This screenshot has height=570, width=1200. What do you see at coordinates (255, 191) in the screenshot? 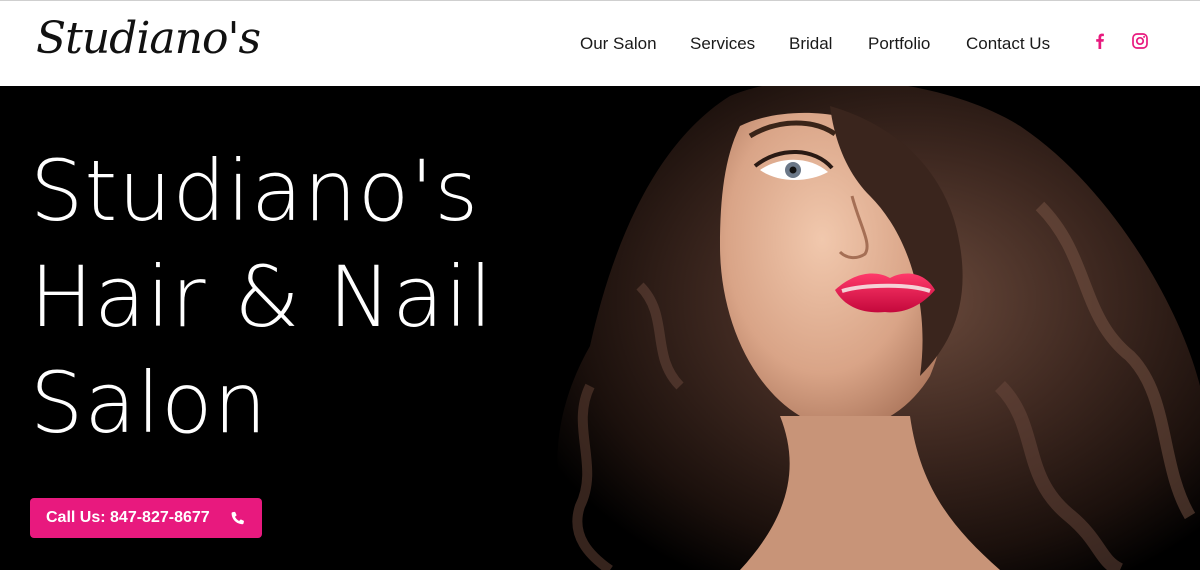
I see `headline-line-1: Studiano's` at bounding box center [255, 191].